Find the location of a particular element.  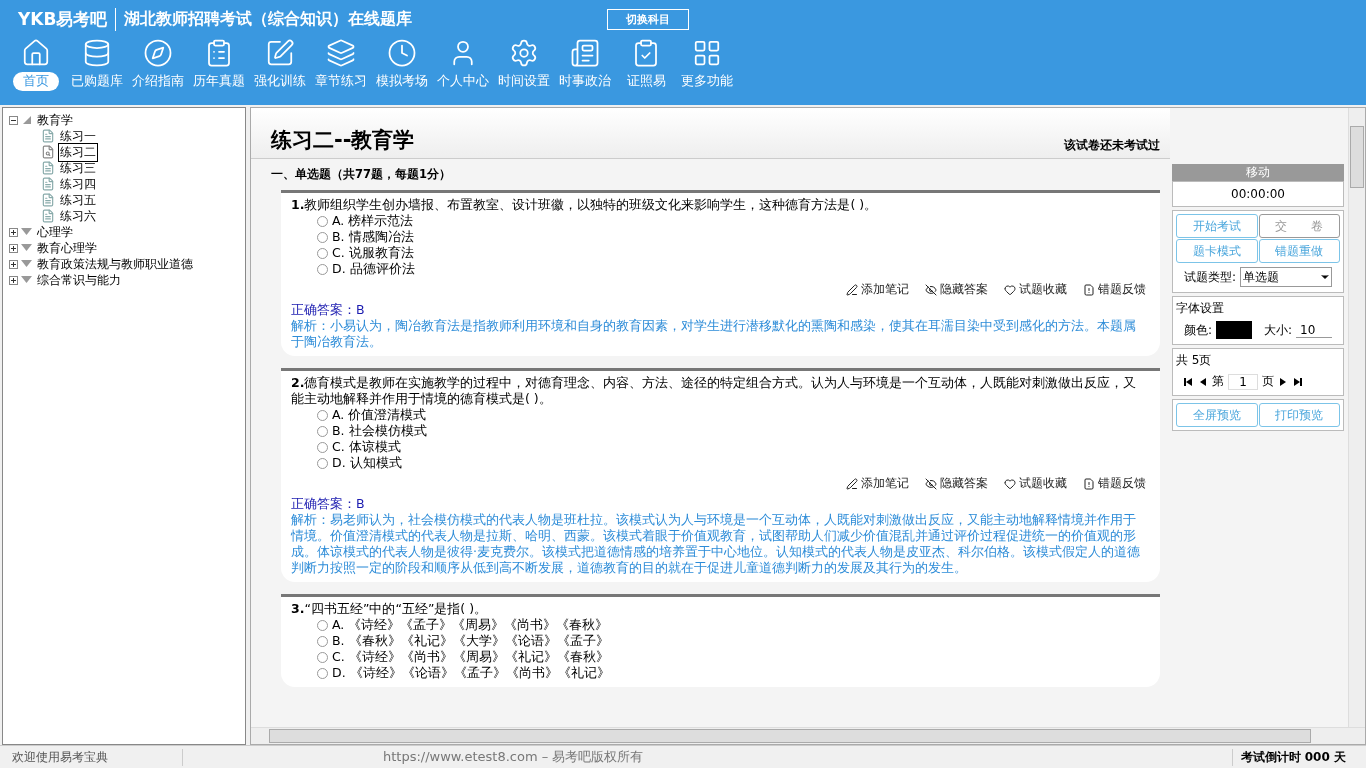

status-copyright: https://www.etest8.com – 易考吧版权所有 is located at coordinates (513, 757).